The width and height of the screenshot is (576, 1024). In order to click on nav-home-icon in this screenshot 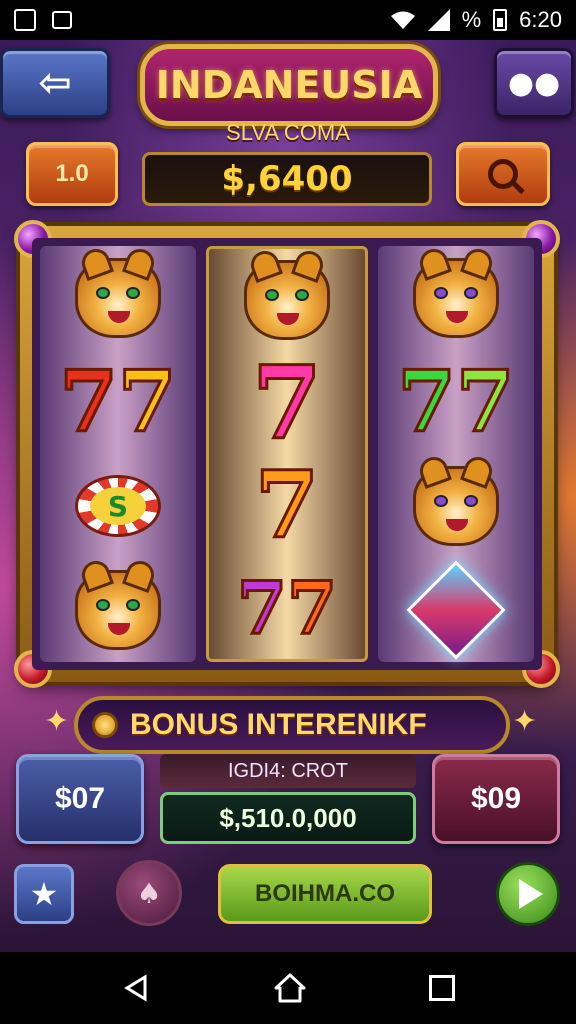, I will do `click(290, 988)`.